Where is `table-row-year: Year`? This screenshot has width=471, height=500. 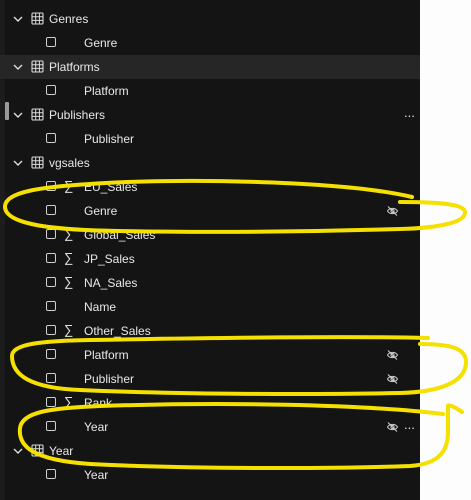
table-row-year: Year is located at coordinates (210, 451).